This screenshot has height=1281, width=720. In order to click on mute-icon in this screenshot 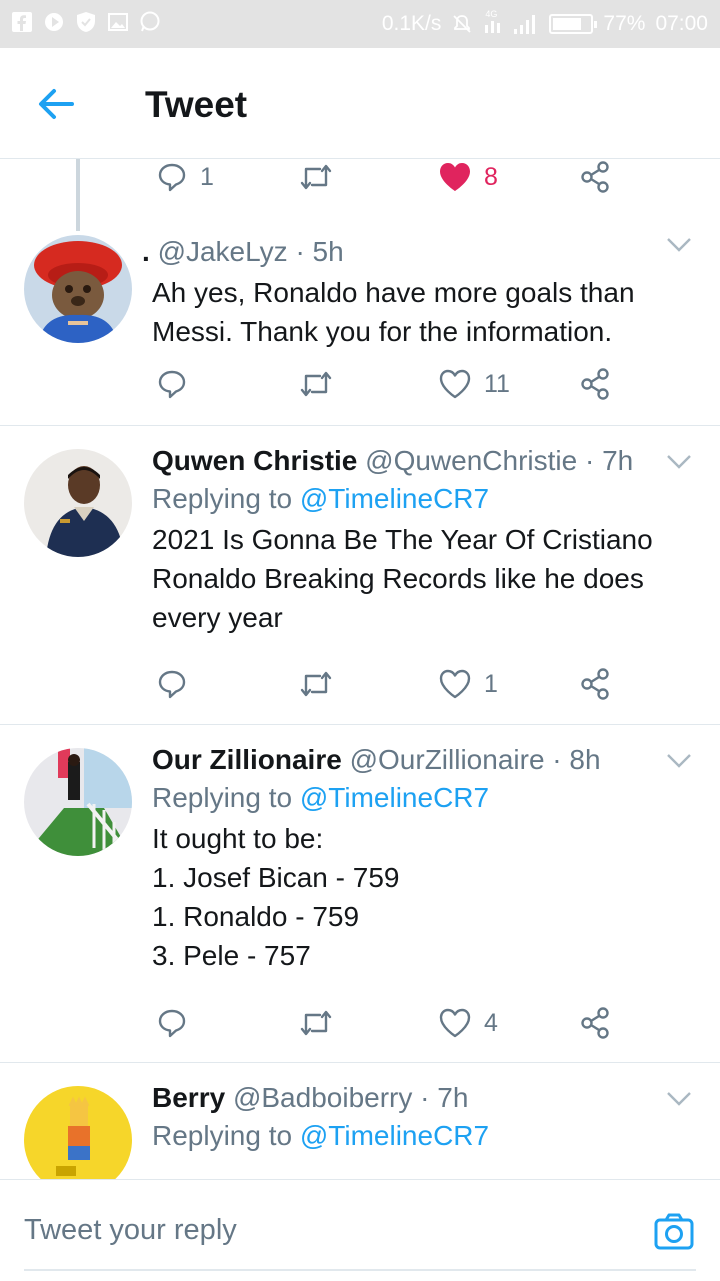, I will do `click(462, 24)`.